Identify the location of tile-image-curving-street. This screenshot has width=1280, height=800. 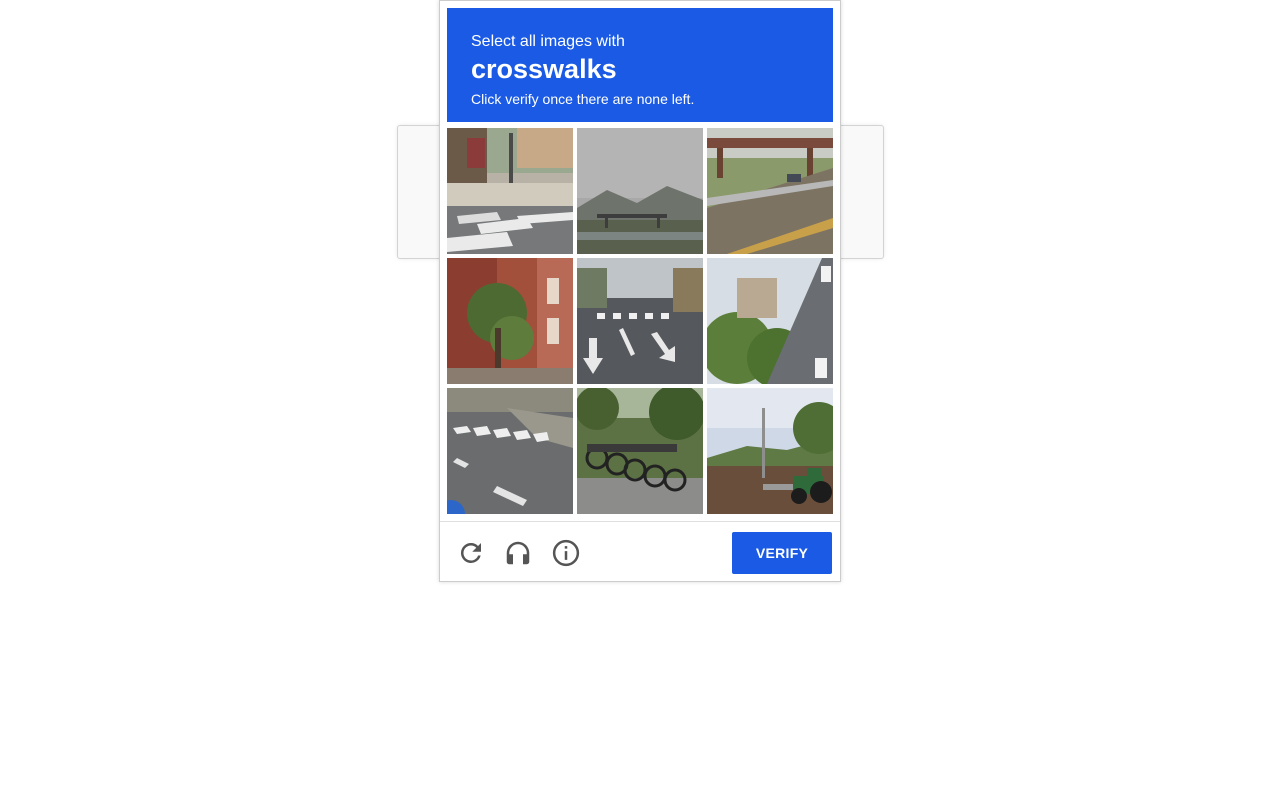
(510, 451).